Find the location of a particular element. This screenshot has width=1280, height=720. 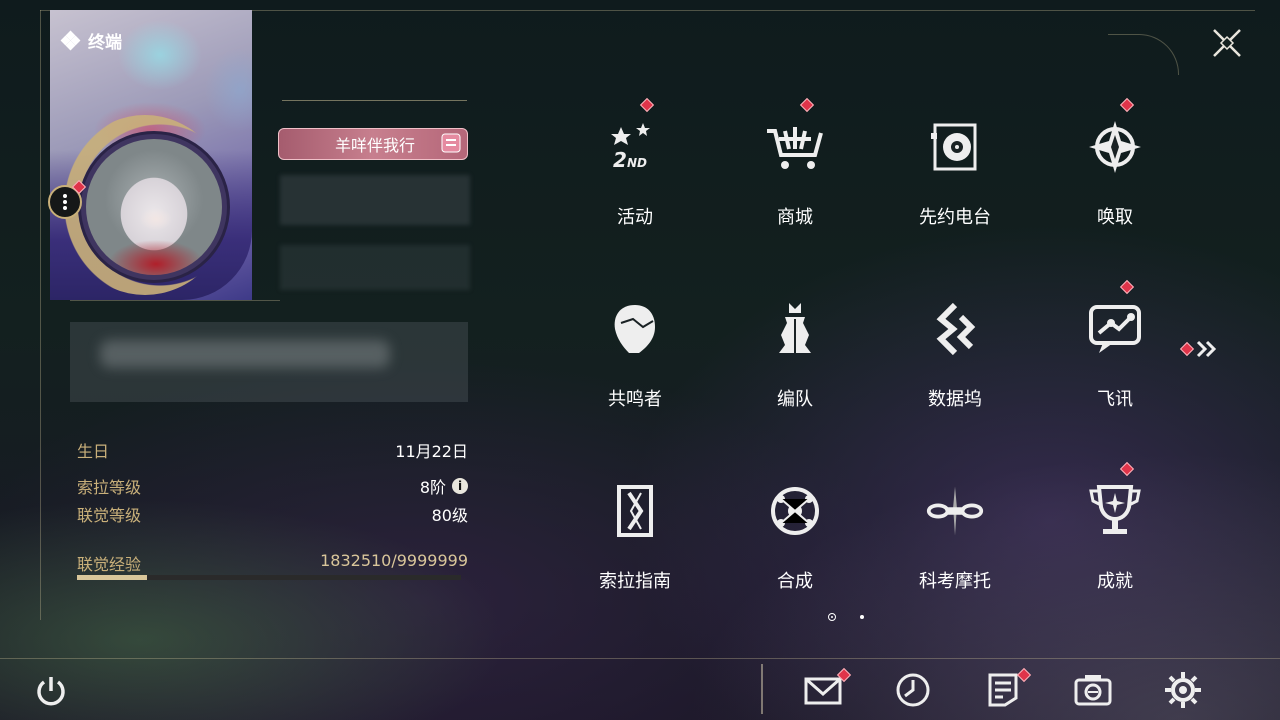

team-icon is located at coordinates (795, 329).